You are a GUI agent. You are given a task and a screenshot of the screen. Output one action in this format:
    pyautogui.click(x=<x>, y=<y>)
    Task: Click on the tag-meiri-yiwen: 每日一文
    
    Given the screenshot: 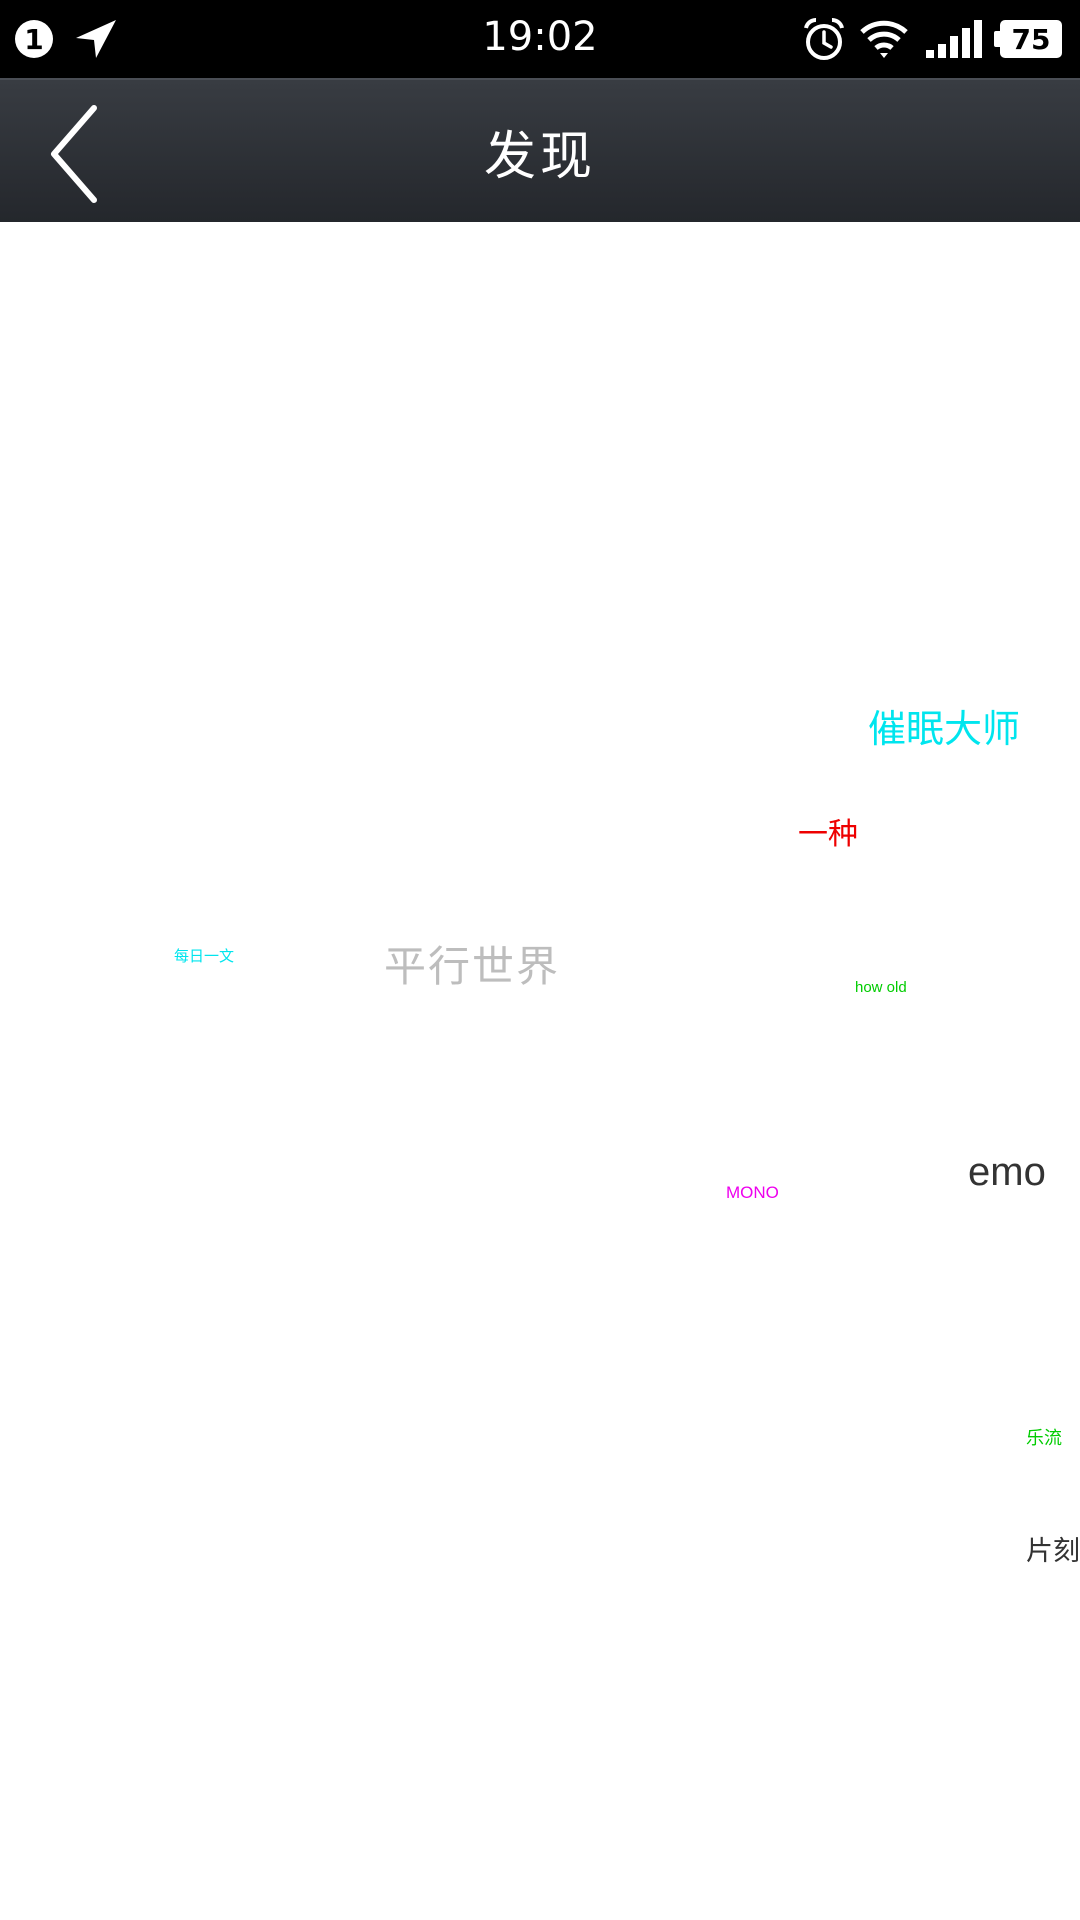 What is the action you would take?
    pyautogui.click(x=204, y=956)
    